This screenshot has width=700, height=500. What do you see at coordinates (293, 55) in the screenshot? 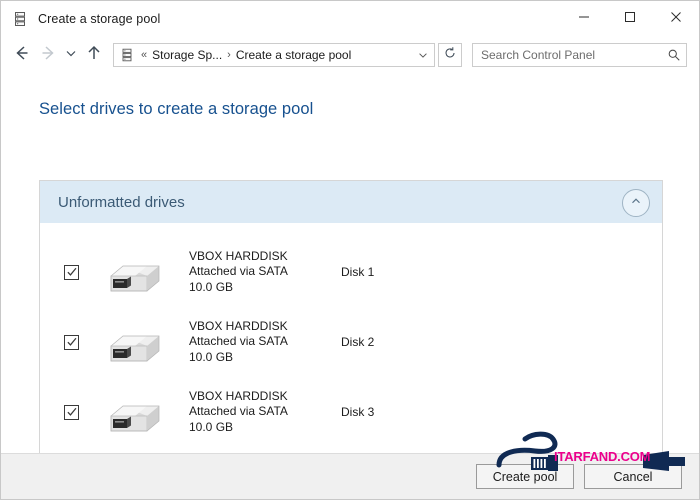
I see `breadcrumb-item-current: Create a storage pool` at bounding box center [293, 55].